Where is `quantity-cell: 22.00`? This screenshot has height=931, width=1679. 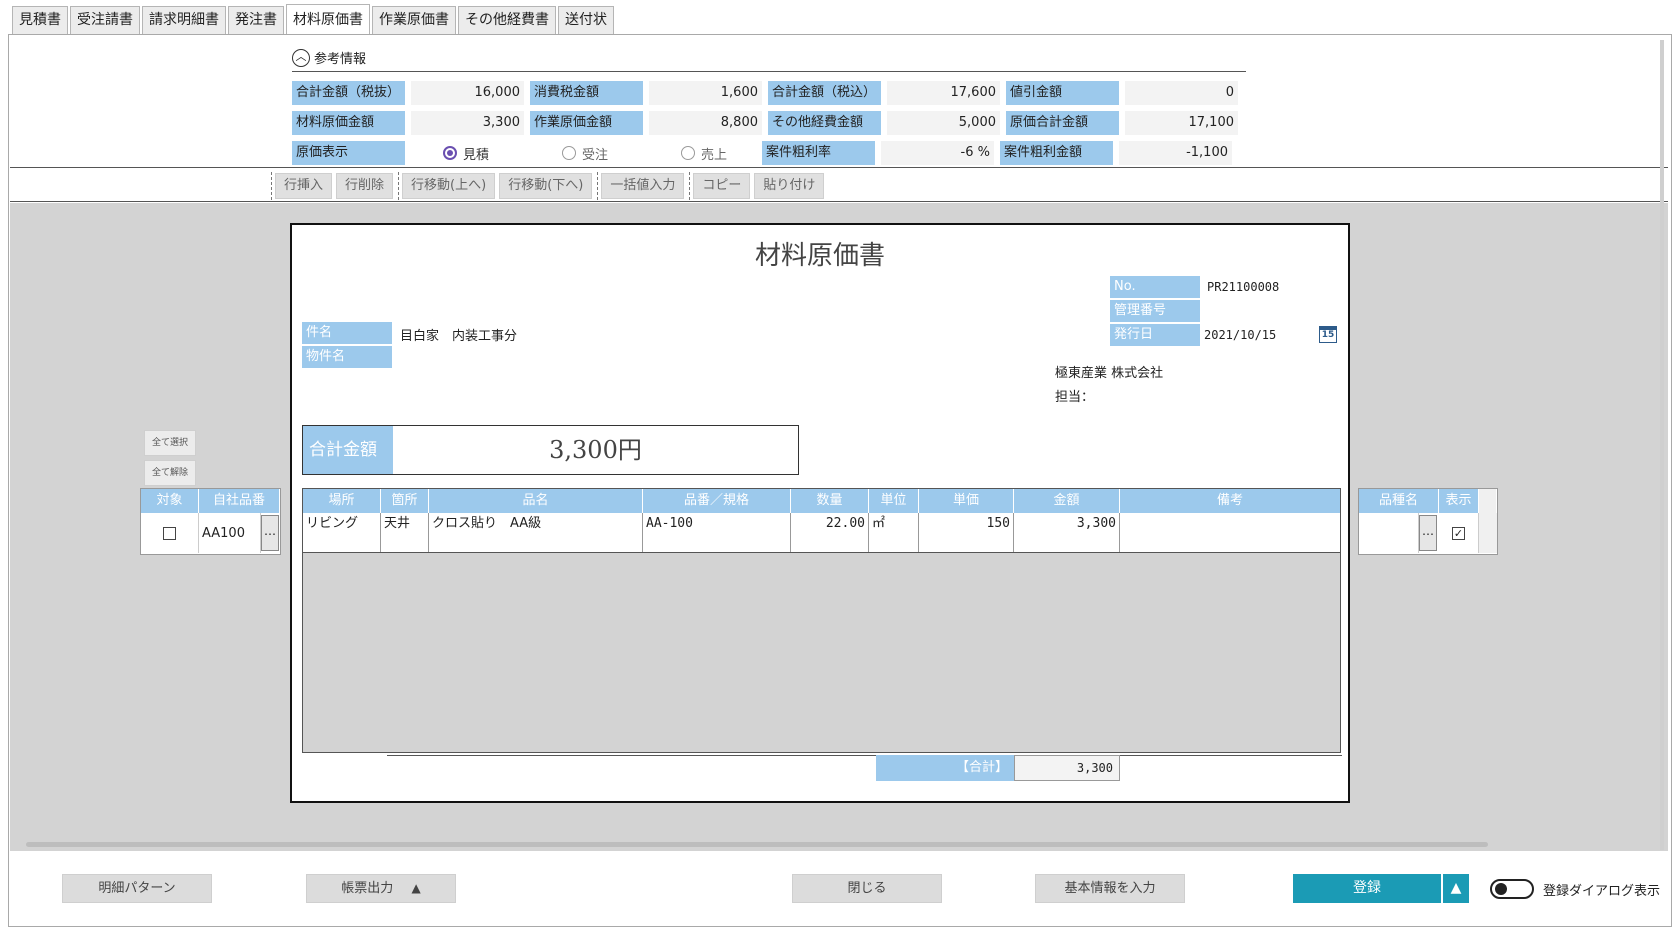
quantity-cell: 22.00 is located at coordinates (830, 532).